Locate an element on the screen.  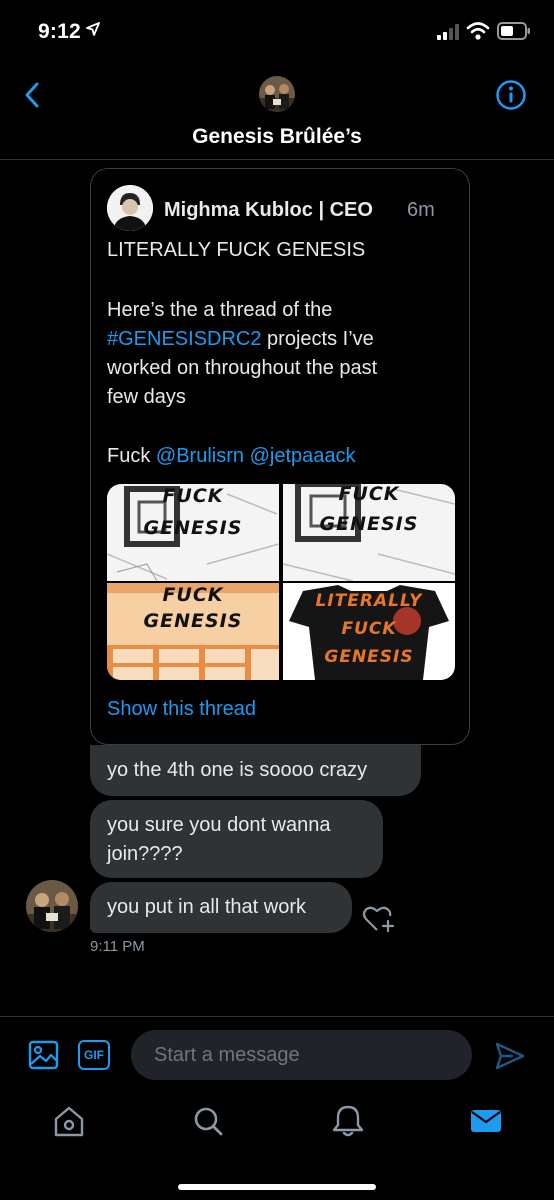
message-input is located at coordinates (301, 1055).